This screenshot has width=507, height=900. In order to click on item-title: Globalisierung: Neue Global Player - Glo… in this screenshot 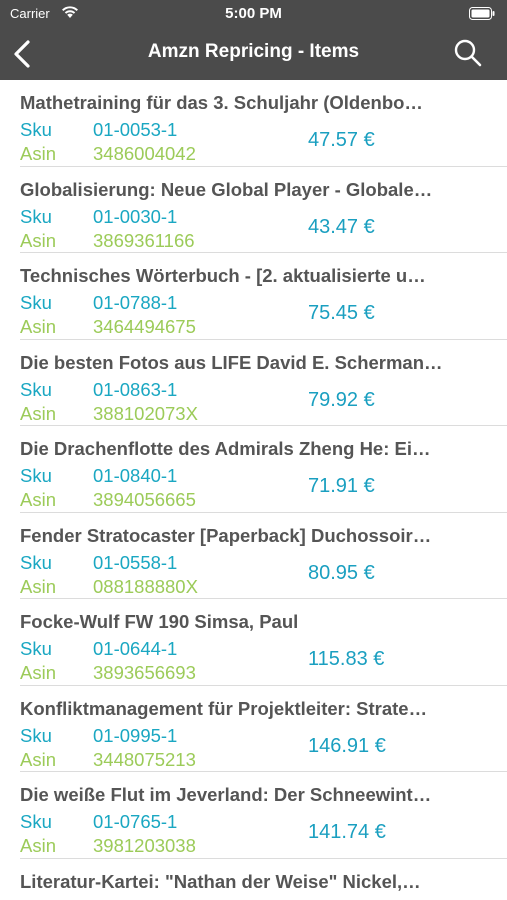, I will do `click(226, 189)`.